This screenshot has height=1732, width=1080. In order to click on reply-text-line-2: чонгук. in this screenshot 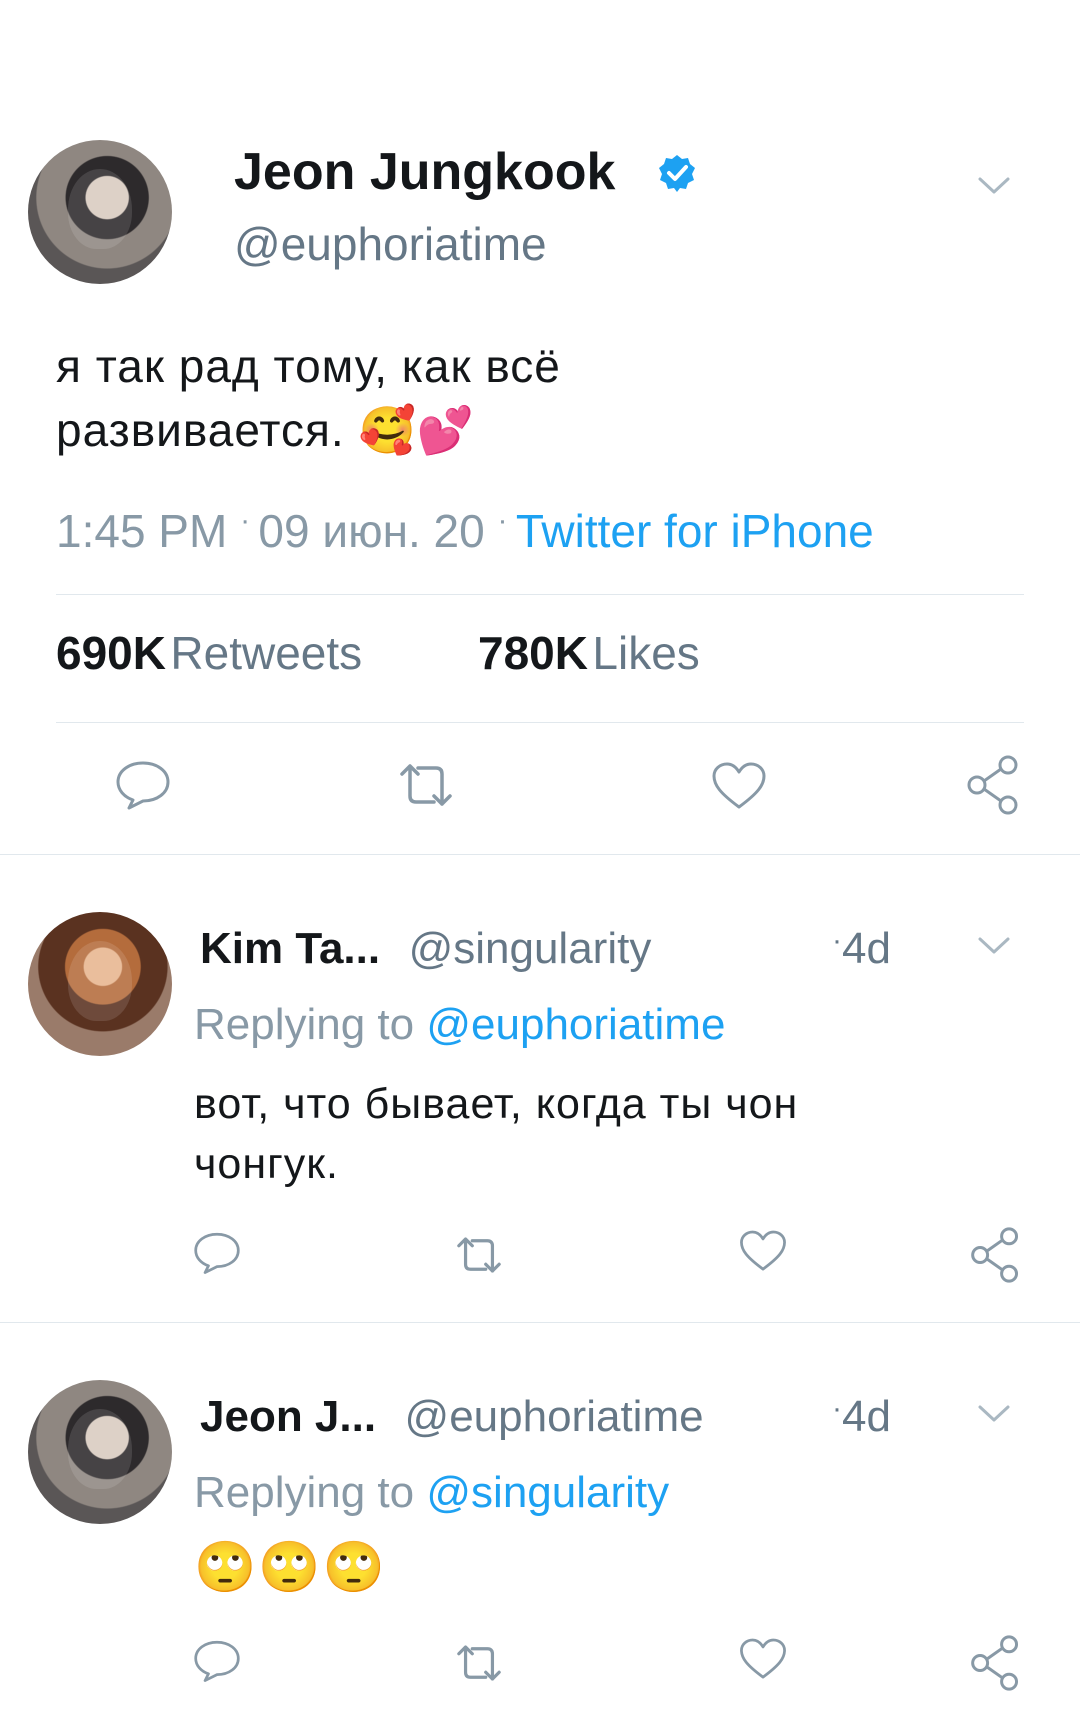, I will do `click(267, 1164)`.